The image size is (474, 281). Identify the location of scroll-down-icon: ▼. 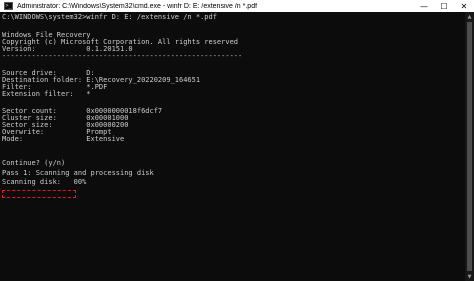
(469, 276).